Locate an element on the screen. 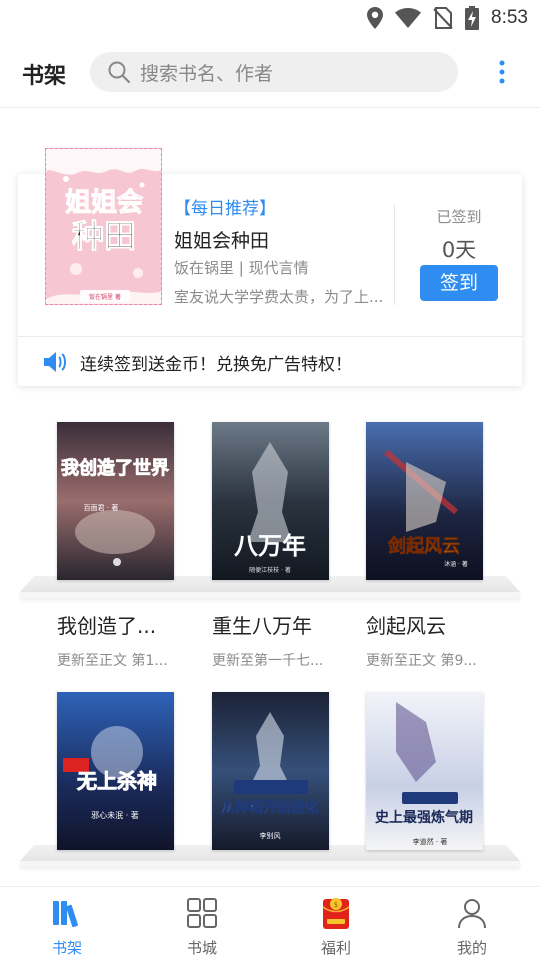 The width and height of the screenshot is (540, 960). book-cover: 无上杀神 邪心未泯 · 著 is located at coordinates (115, 771).